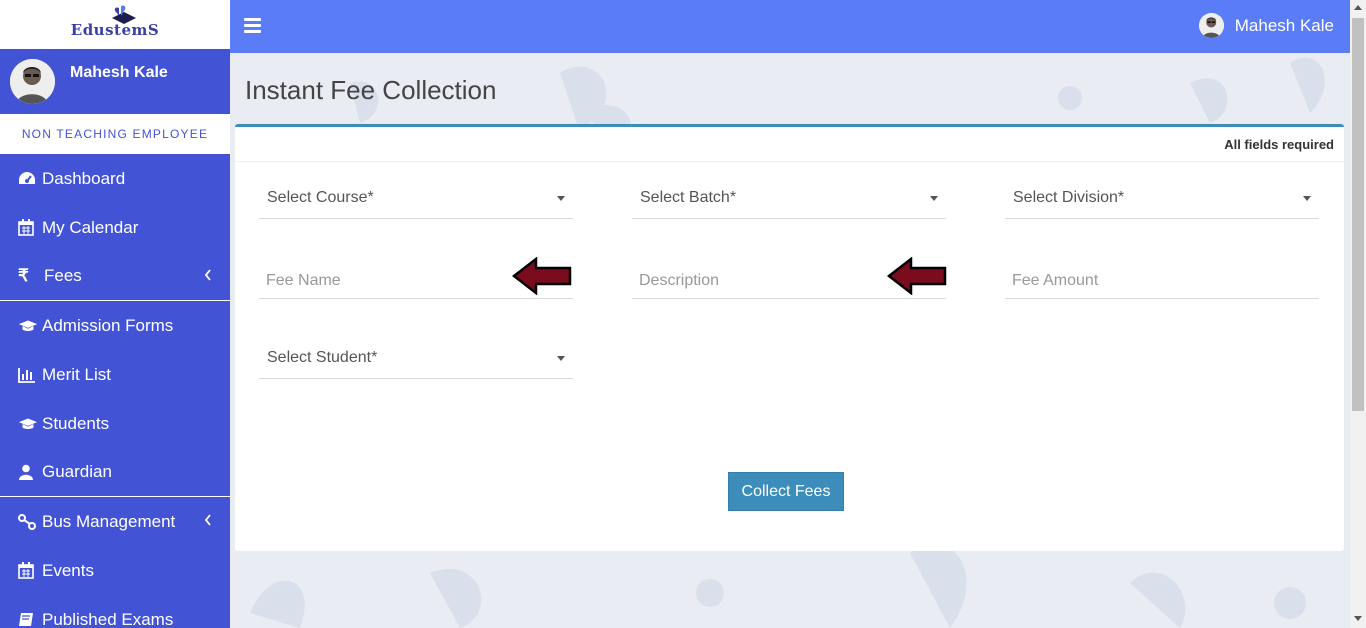 The height and width of the screenshot is (628, 1366). Describe the element at coordinates (416, 199) in the screenshot. I see `course-select: Select Course*` at that location.